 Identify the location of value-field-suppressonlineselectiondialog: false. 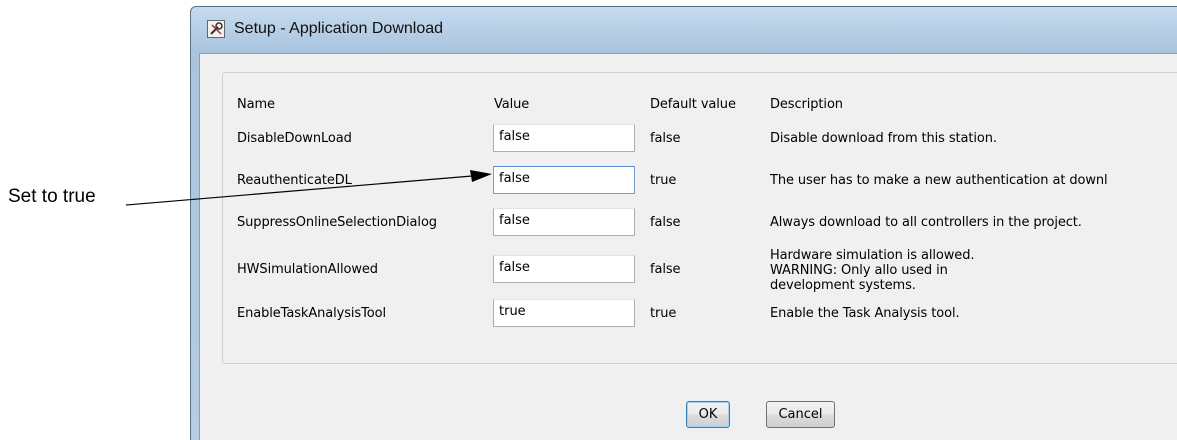
(564, 222).